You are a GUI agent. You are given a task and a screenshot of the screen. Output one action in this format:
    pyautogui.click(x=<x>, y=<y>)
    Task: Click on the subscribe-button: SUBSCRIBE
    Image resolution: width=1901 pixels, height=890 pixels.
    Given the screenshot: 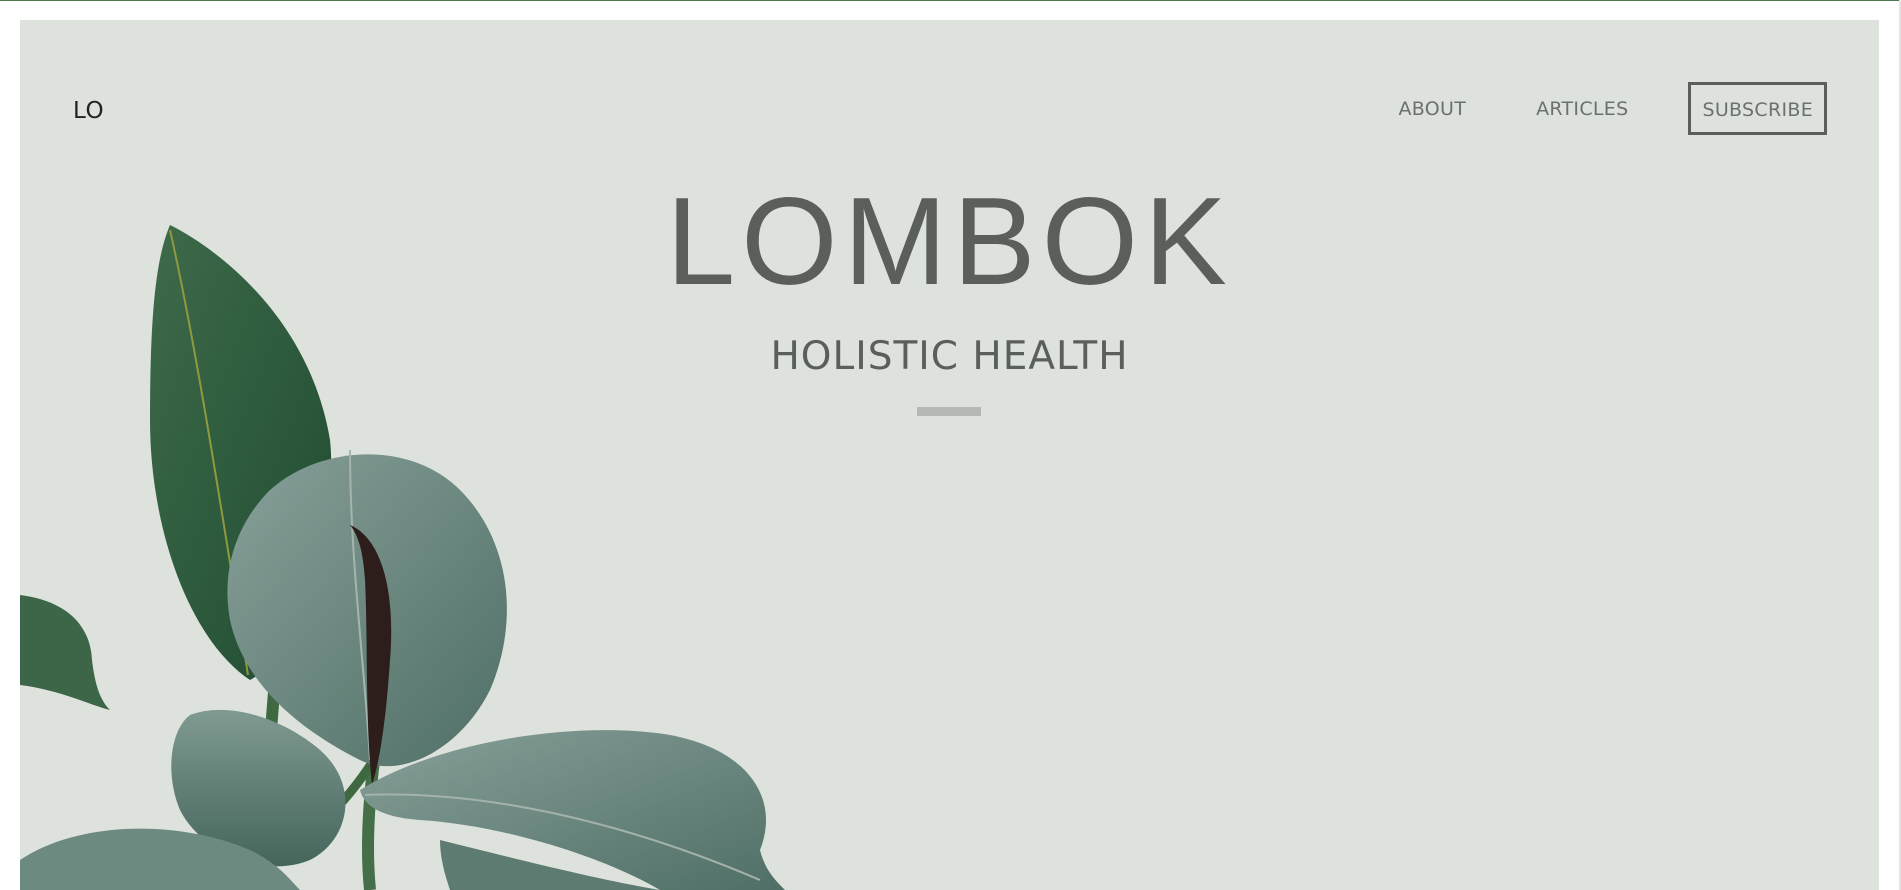 What is the action you would take?
    pyautogui.click(x=1757, y=108)
    